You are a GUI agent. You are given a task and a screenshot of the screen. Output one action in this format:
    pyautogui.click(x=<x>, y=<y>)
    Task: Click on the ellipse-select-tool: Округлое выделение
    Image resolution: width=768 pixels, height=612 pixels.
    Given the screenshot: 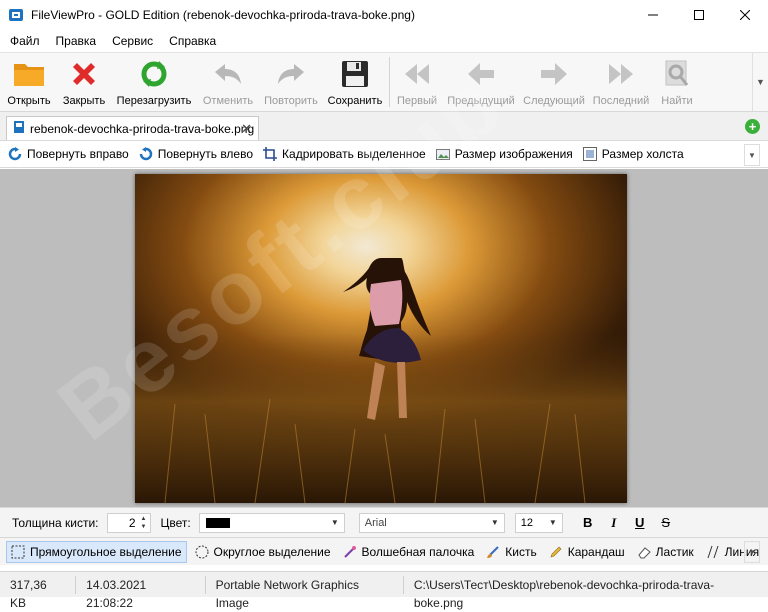 What is the action you would take?
    pyautogui.click(x=263, y=552)
    